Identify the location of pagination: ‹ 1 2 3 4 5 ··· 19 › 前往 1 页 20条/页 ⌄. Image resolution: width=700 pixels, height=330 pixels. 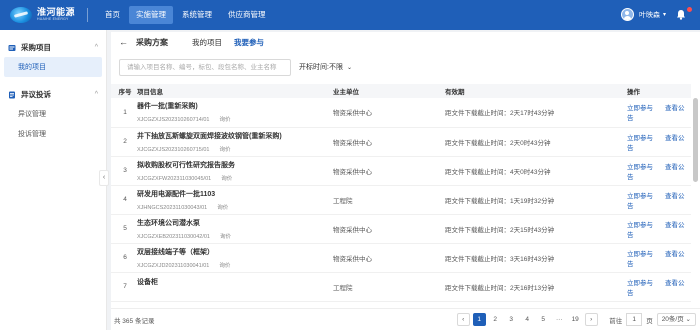
(575, 319).